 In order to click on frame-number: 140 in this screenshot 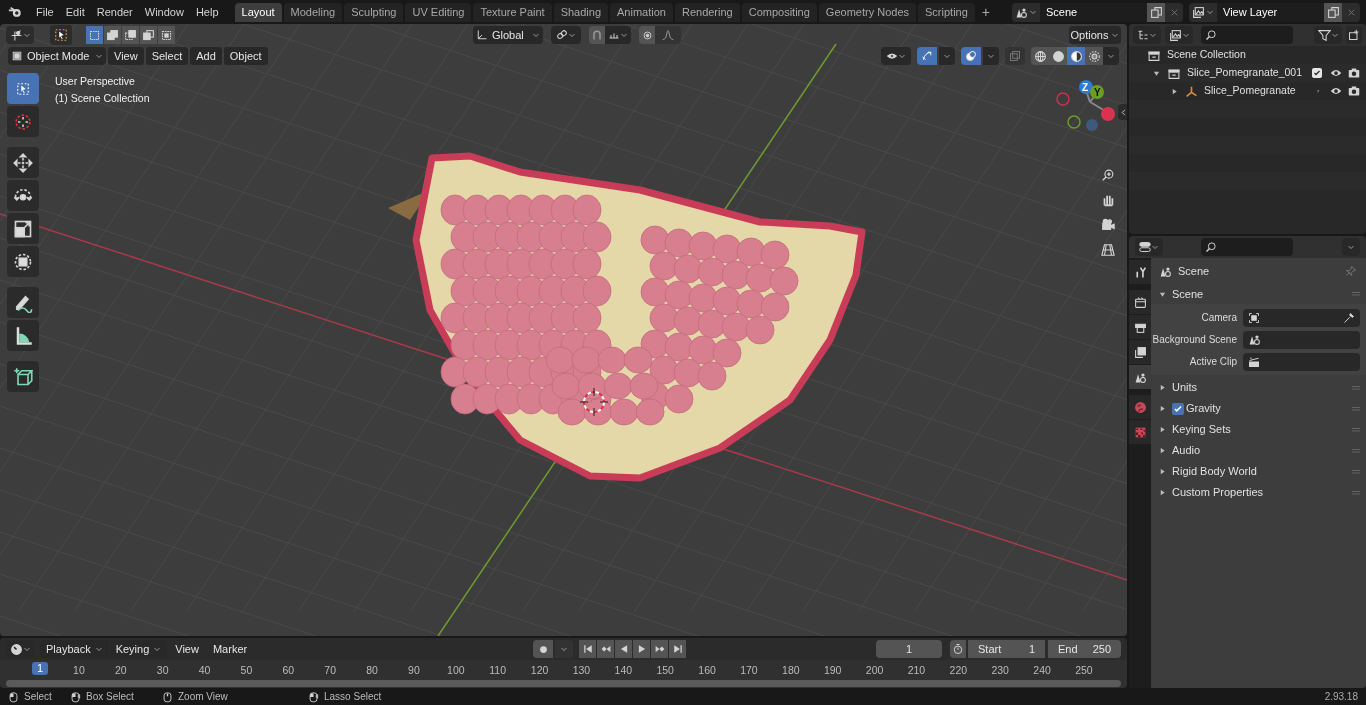, I will do `click(623, 670)`.